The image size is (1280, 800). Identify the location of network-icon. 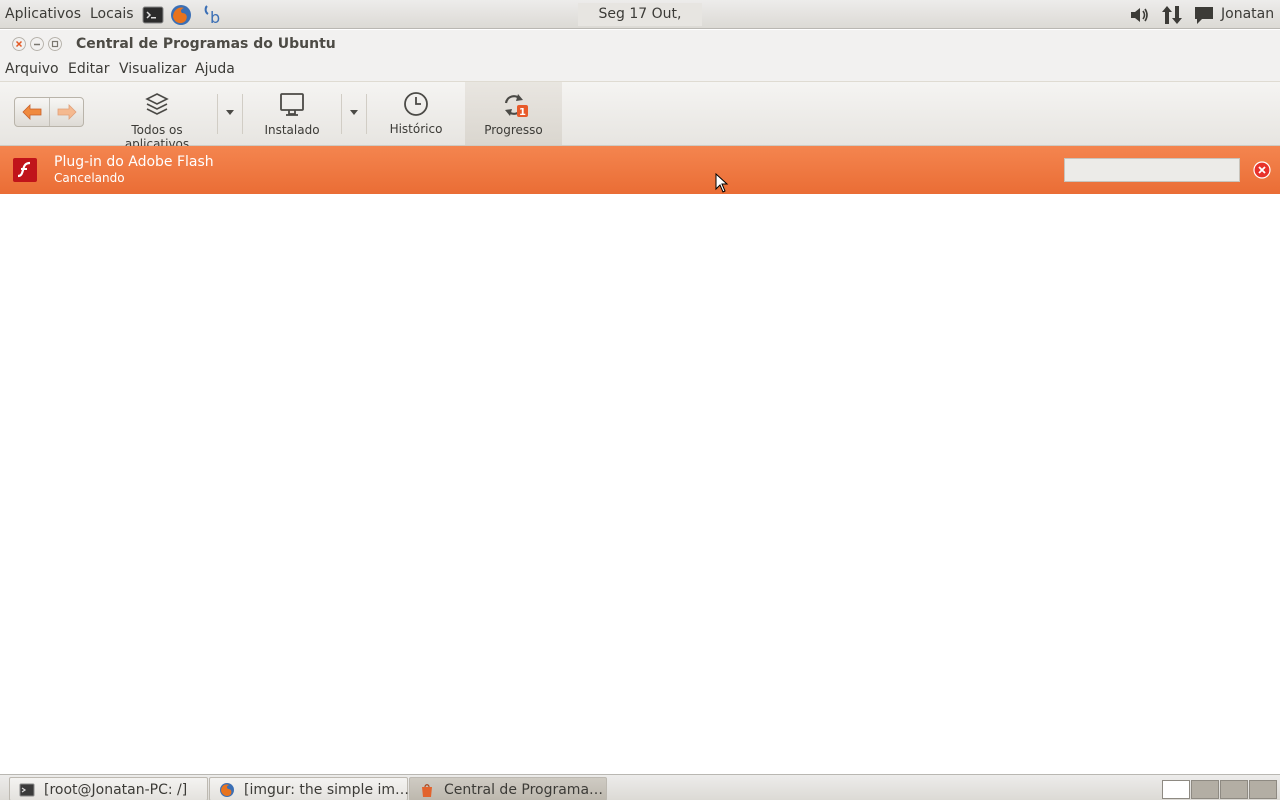
(1172, 15).